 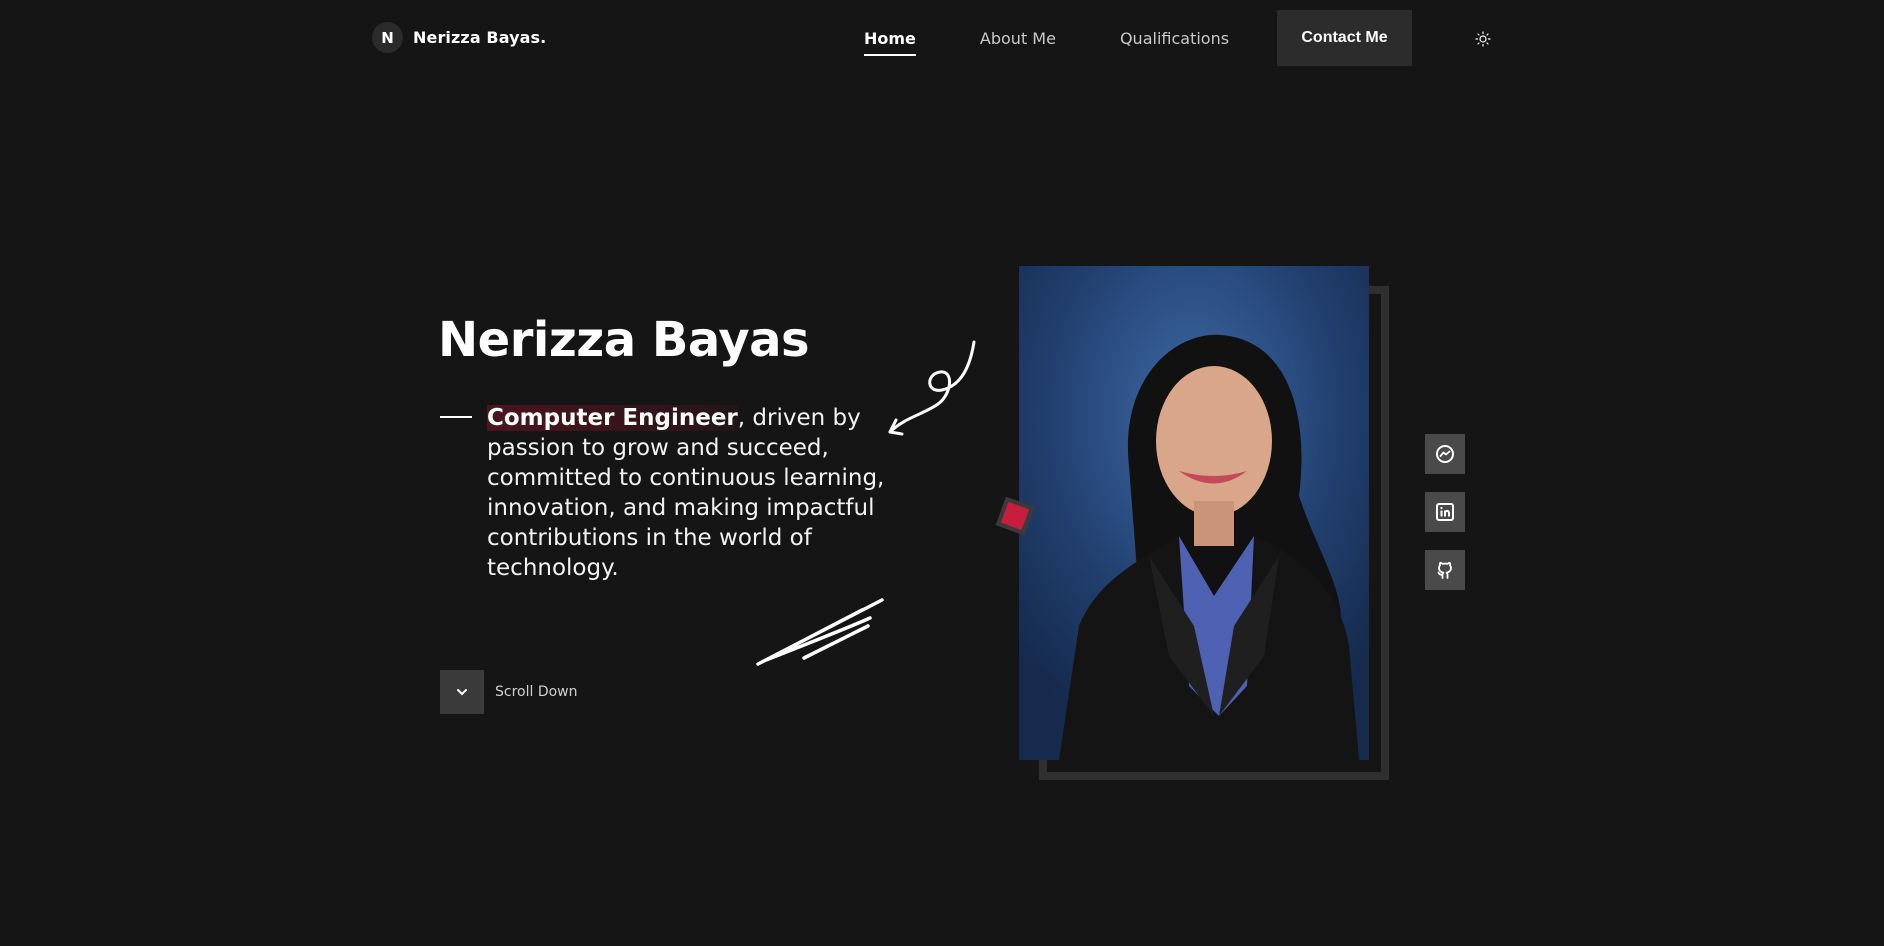 What do you see at coordinates (387, 37) in the screenshot?
I see `brand-logo: N` at bounding box center [387, 37].